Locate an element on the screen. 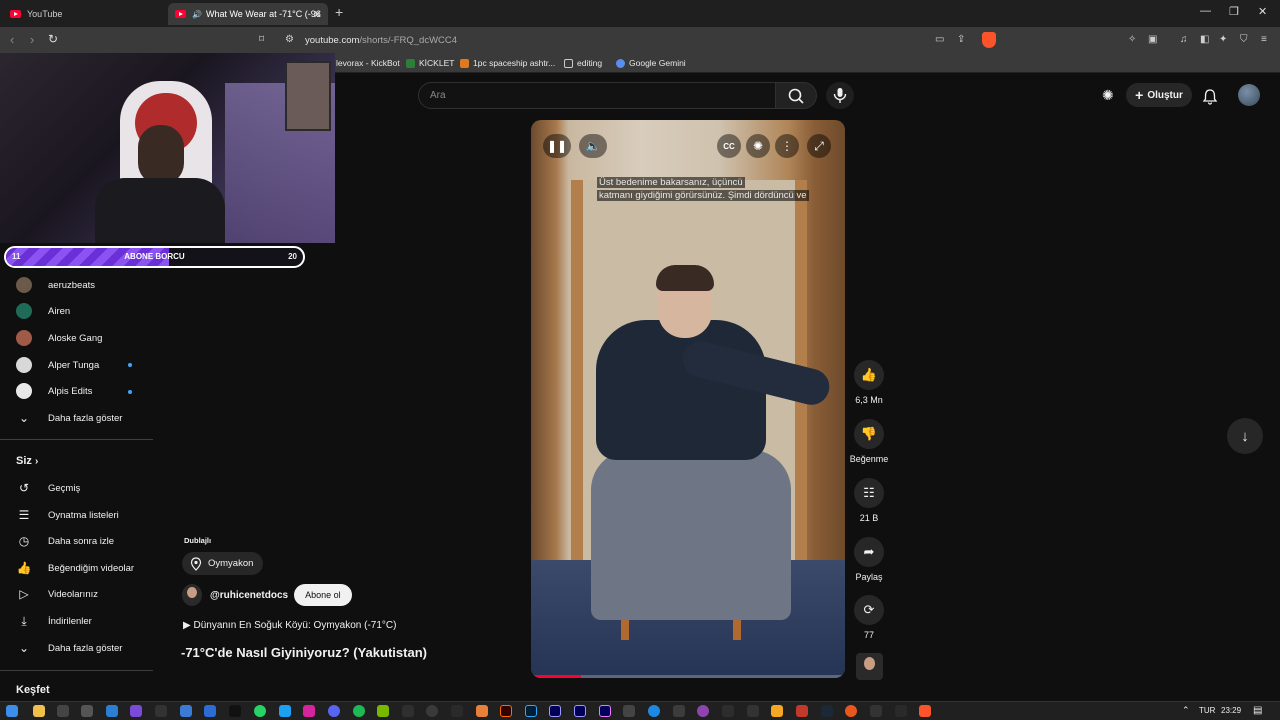  more-options-button: ⋮ is located at coordinates (787, 146).